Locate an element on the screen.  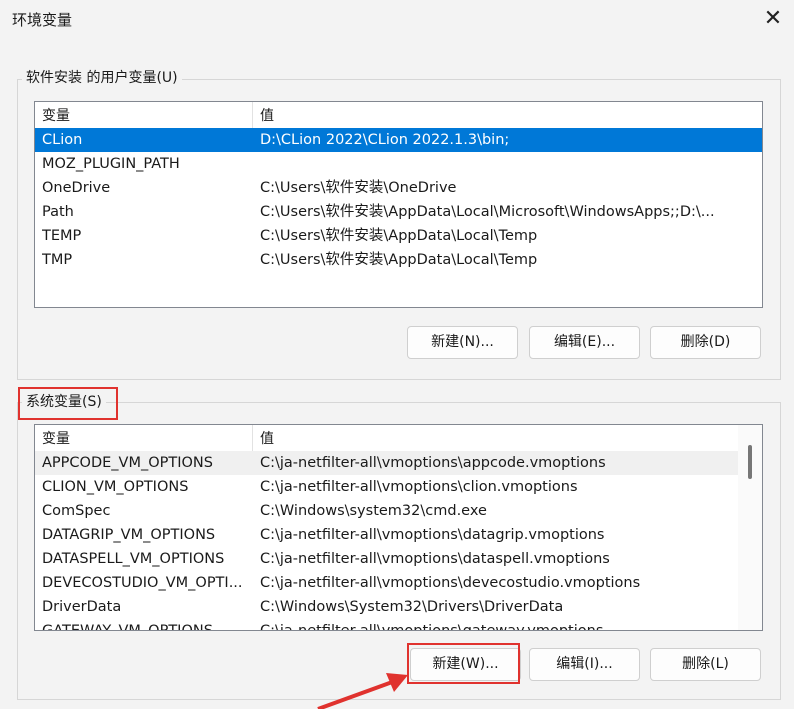
table-row: TEMP C:\Users\软件安装\AppData\Local\Temp is located at coordinates (398, 236).